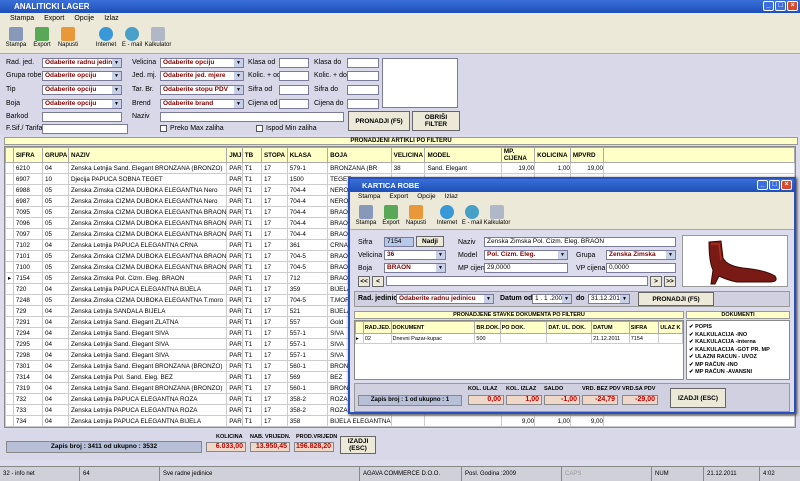 Image resolution: width=800 pixels, height=481 pixels. Describe the element at coordinates (28, 155) in the screenshot. I see `column-header: SIFRA` at that location.